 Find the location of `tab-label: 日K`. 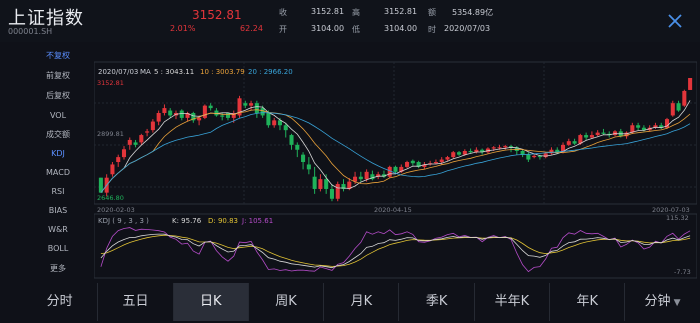

tab-label: 日K is located at coordinates (210, 301).